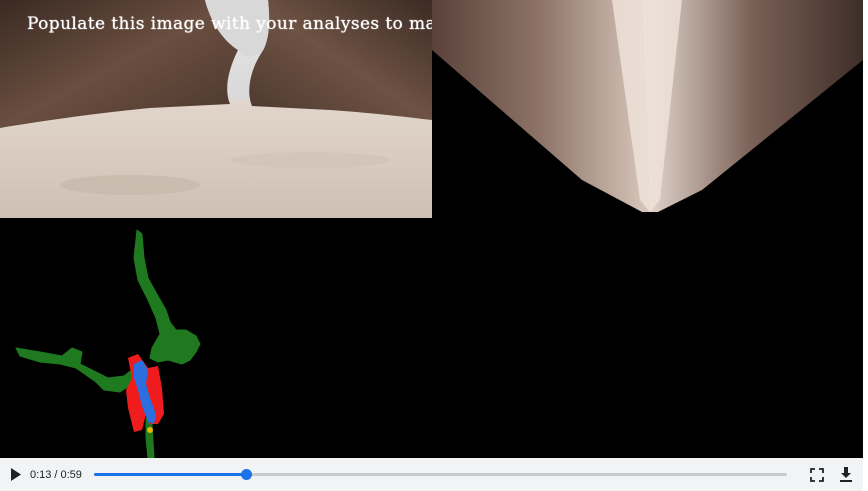  Describe the element at coordinates (247, 474) in the screenshot. I see `seek-handle` at that location.